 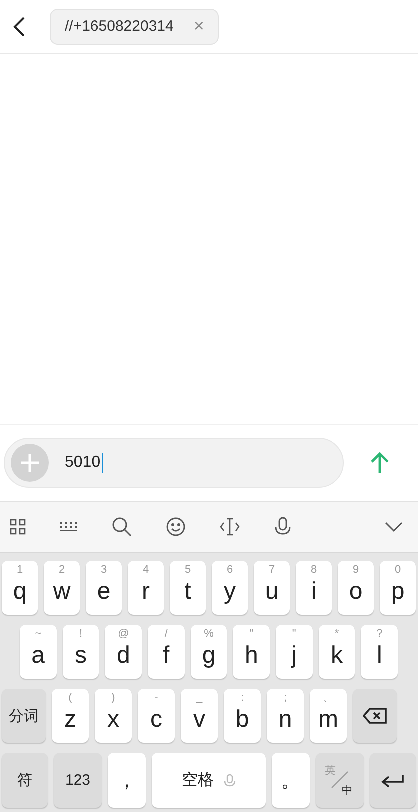 What do you see at coordinates (113, 716) in the screenshot?
I see `letter-key: ) x` at bounding box center [113, 716].